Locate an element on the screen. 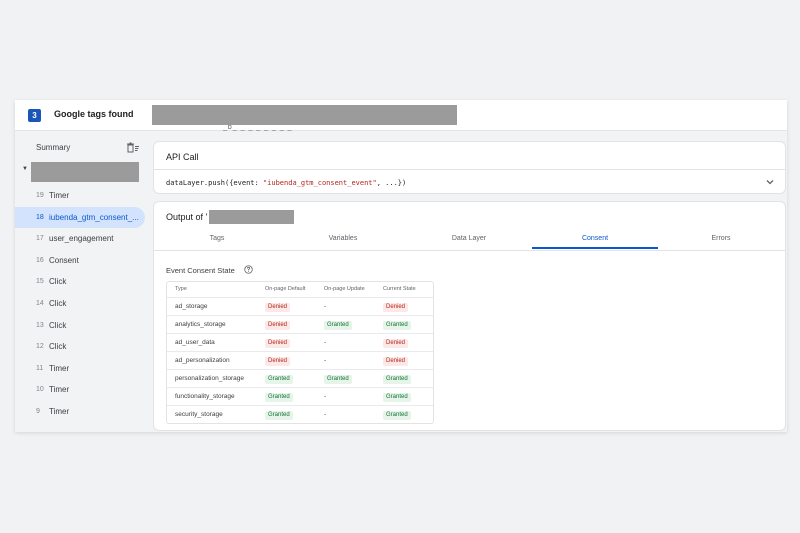  event-number: 11 is located at coordinates (40, 368).